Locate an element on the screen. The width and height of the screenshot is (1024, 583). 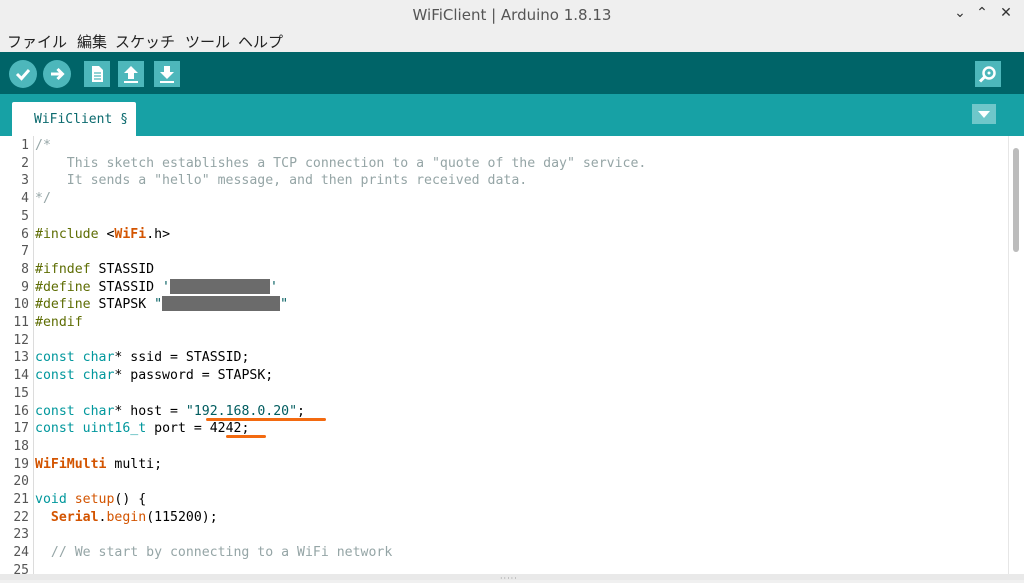
line-number: 14 is located at coordinates (21, 376).